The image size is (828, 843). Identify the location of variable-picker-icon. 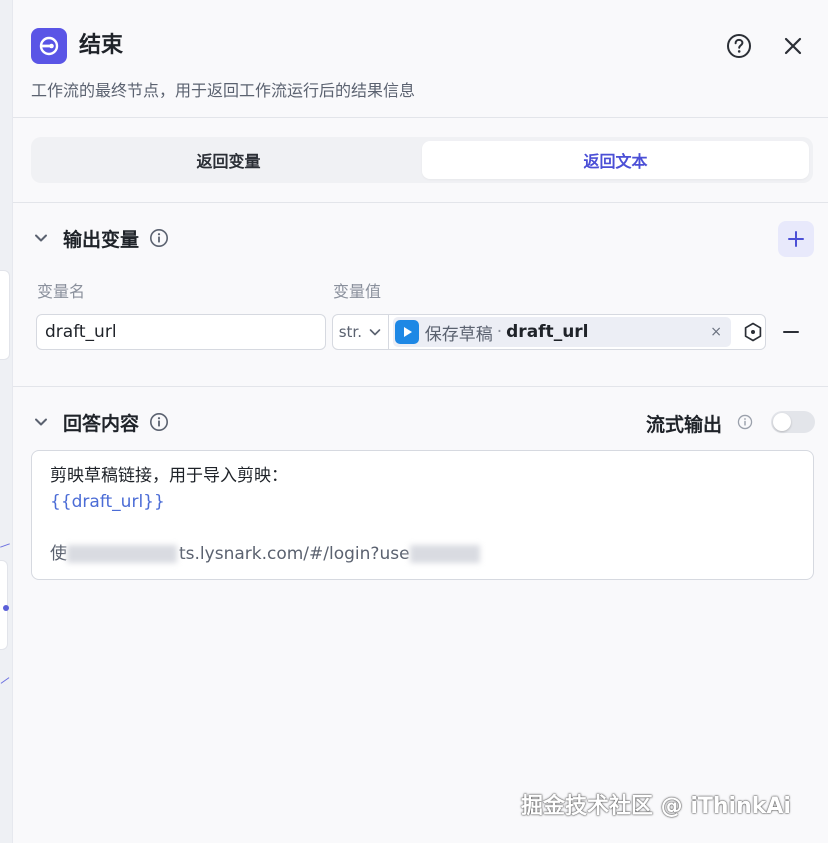
(753, 332).